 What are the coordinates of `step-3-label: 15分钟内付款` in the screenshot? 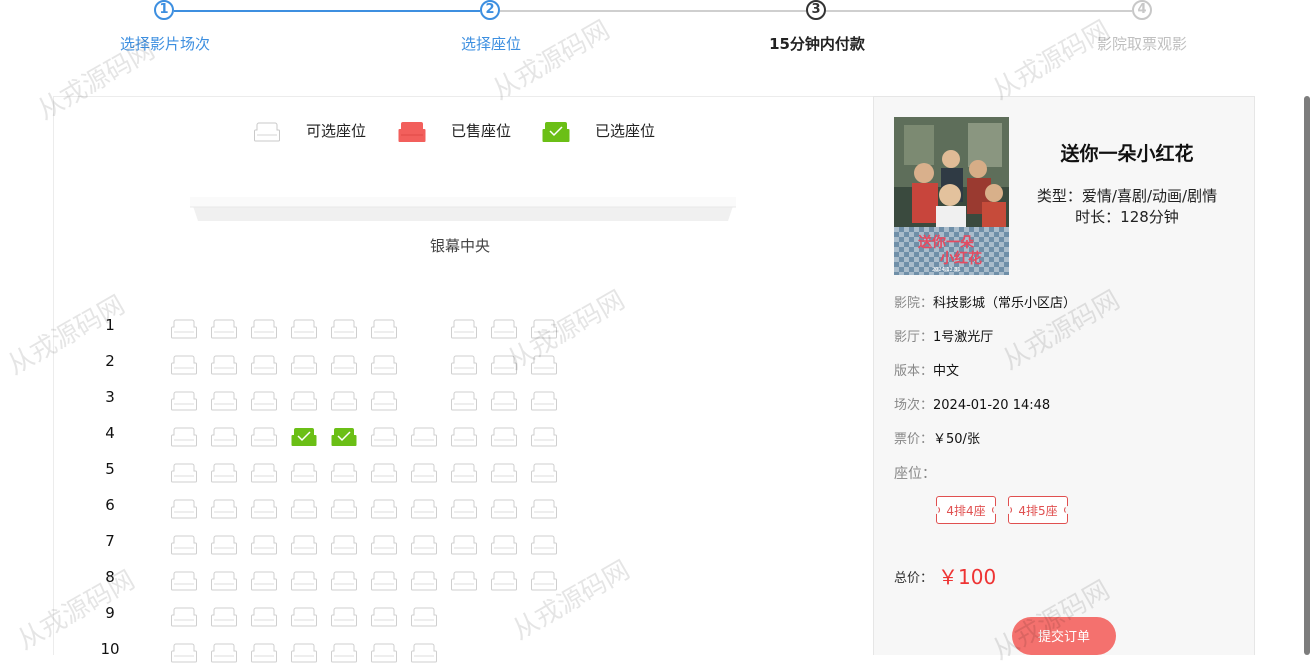 It's located at (817, 44).